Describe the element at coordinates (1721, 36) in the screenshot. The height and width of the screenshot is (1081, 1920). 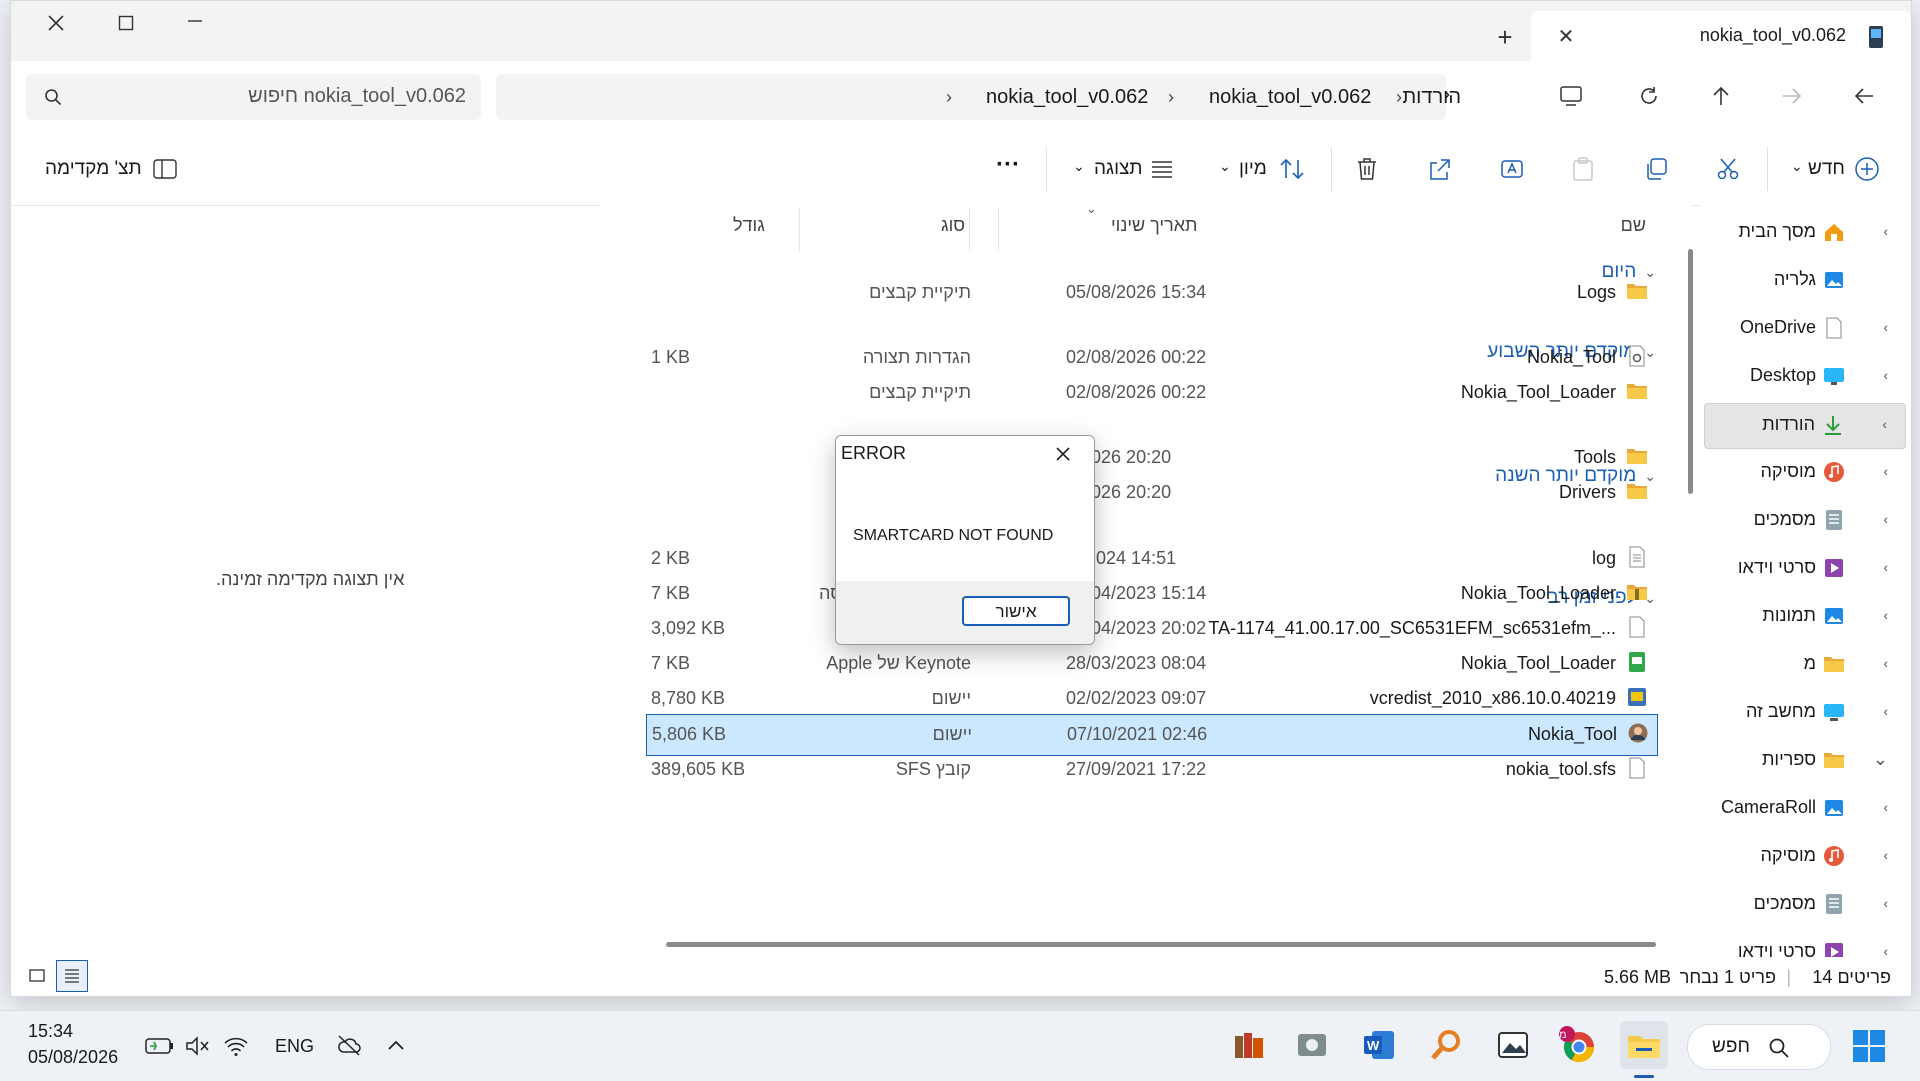
I see `tab-active: ✕ nokia_tool_v0.062` at that location.